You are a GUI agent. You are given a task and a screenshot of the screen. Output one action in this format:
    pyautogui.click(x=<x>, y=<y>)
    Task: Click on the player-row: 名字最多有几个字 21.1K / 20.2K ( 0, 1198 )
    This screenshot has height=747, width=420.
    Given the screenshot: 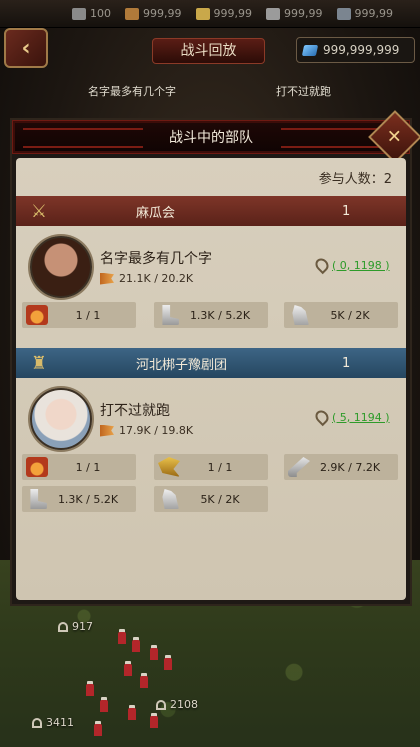 What is the action you would take?
    pyautogui.click(x=211, y=267)
    